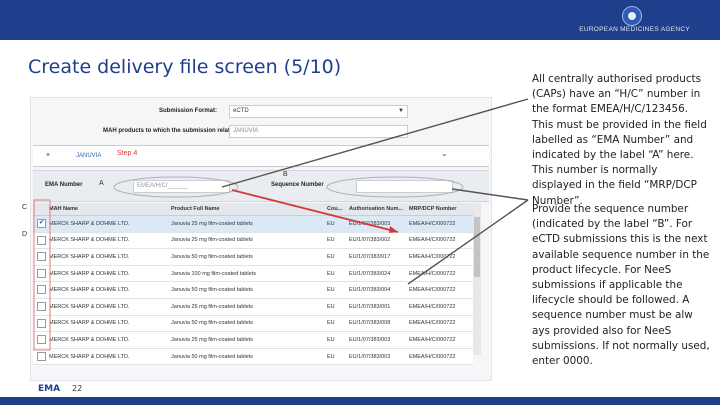  Describe the element at coordinates (360, 20) in the screenshot. I see `header-bar` at that location.